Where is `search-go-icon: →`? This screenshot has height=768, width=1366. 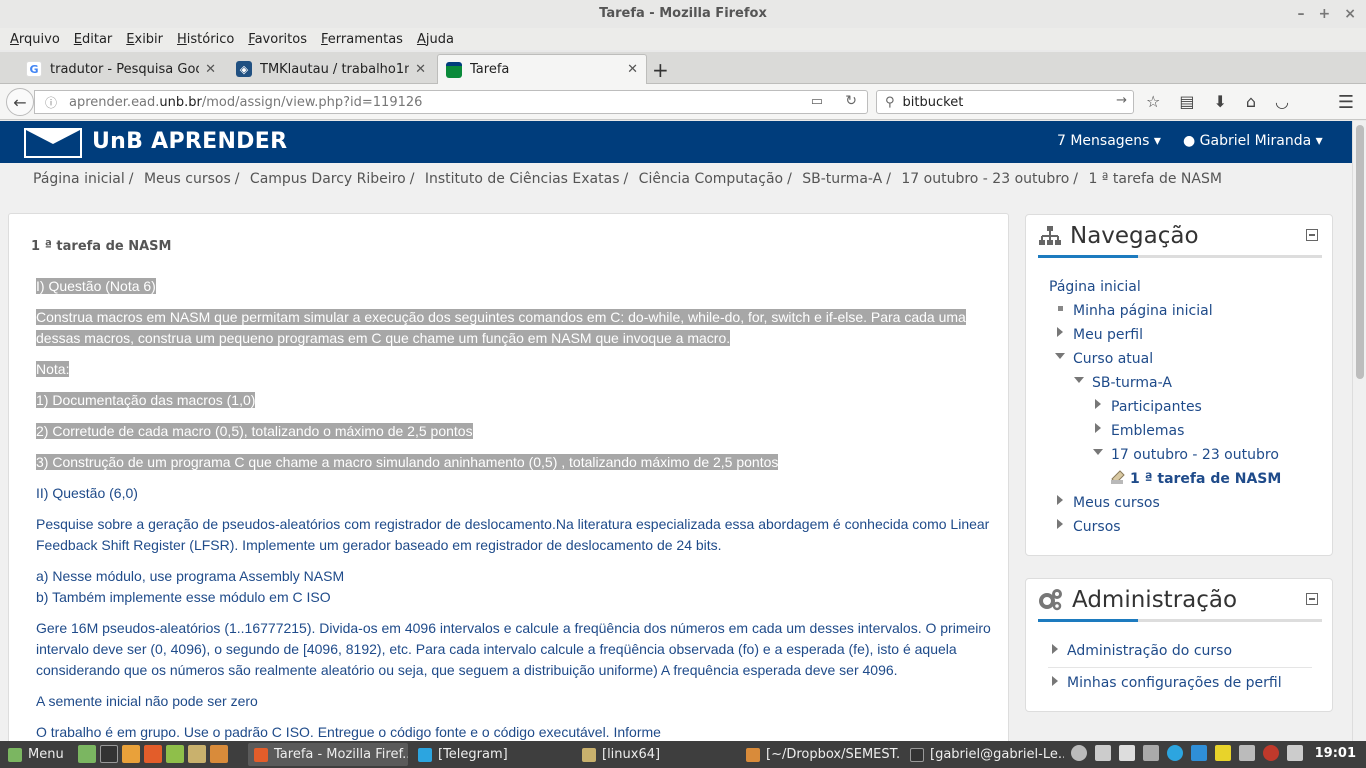
search-go-icon: → is located at coordinates (1121, 100).